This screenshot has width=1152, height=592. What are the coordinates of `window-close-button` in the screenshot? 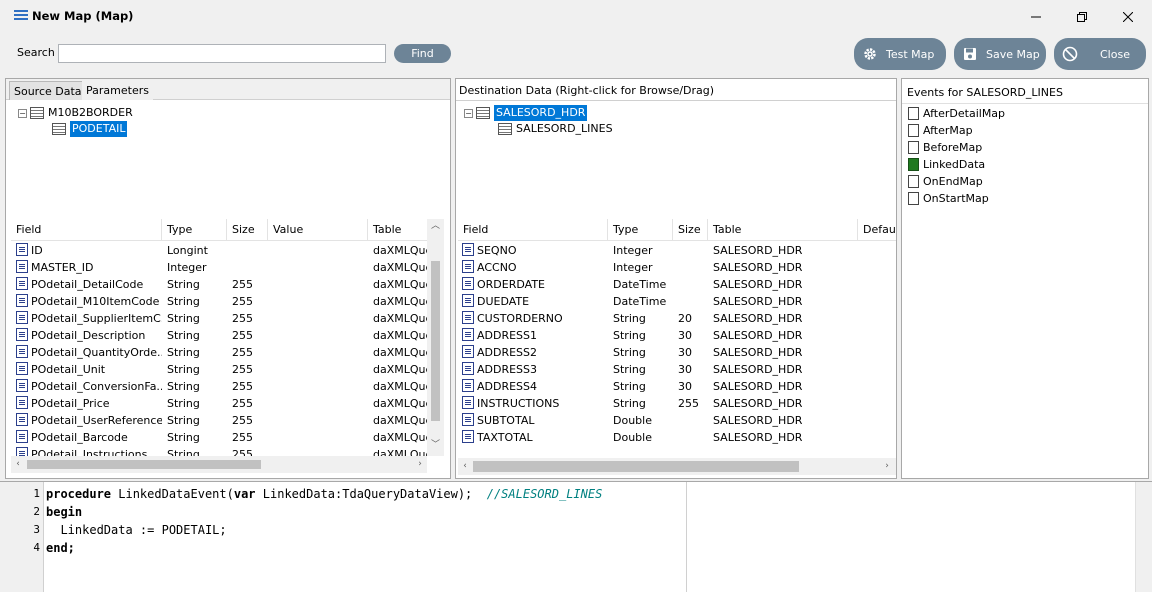 It's located at (1128, 16).